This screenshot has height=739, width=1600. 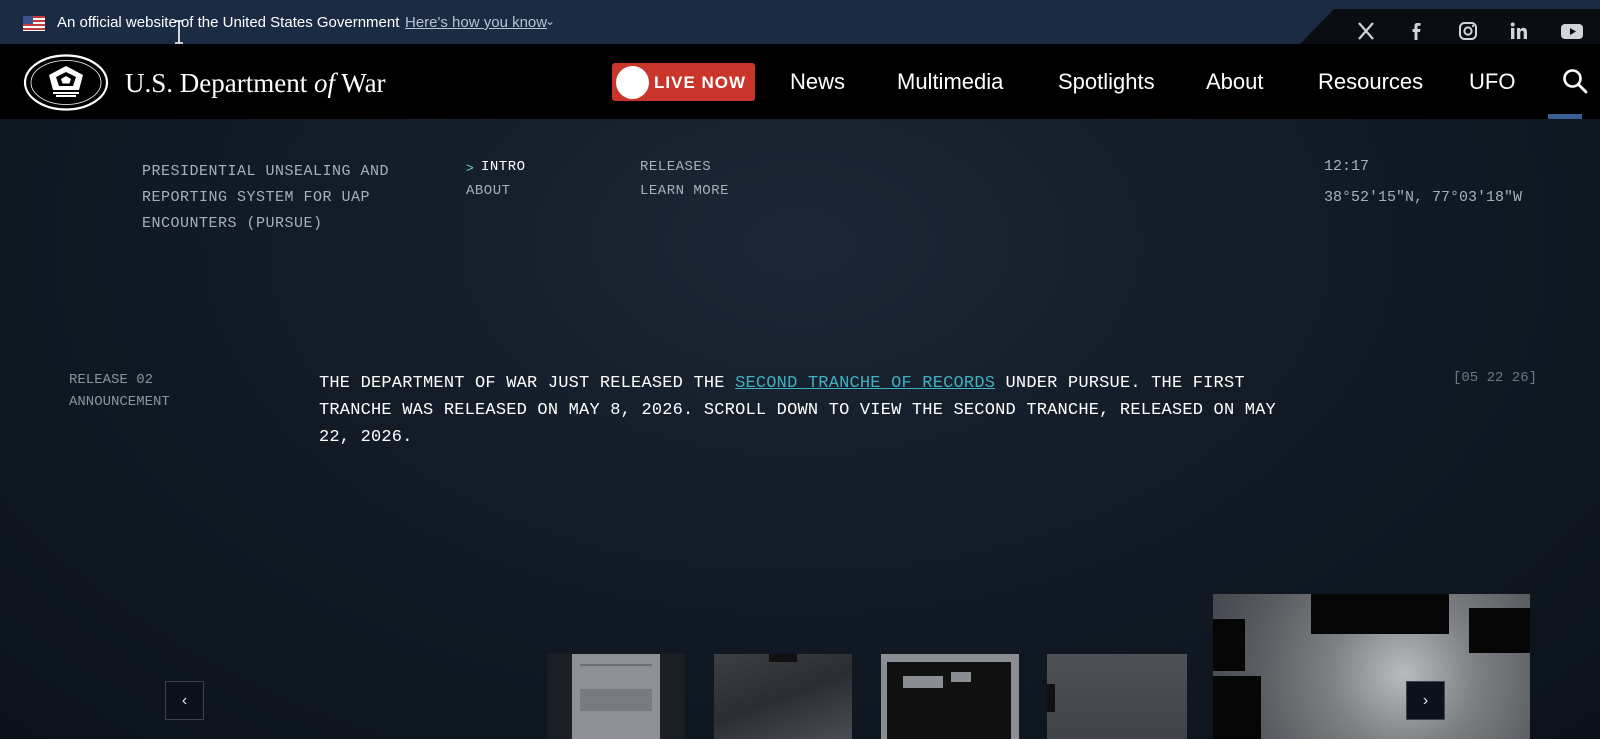 What do you see at coordinates (503, 167) in the screenshot?
I see `subnav-intro: INTRO` at bounding box center [503, 167].